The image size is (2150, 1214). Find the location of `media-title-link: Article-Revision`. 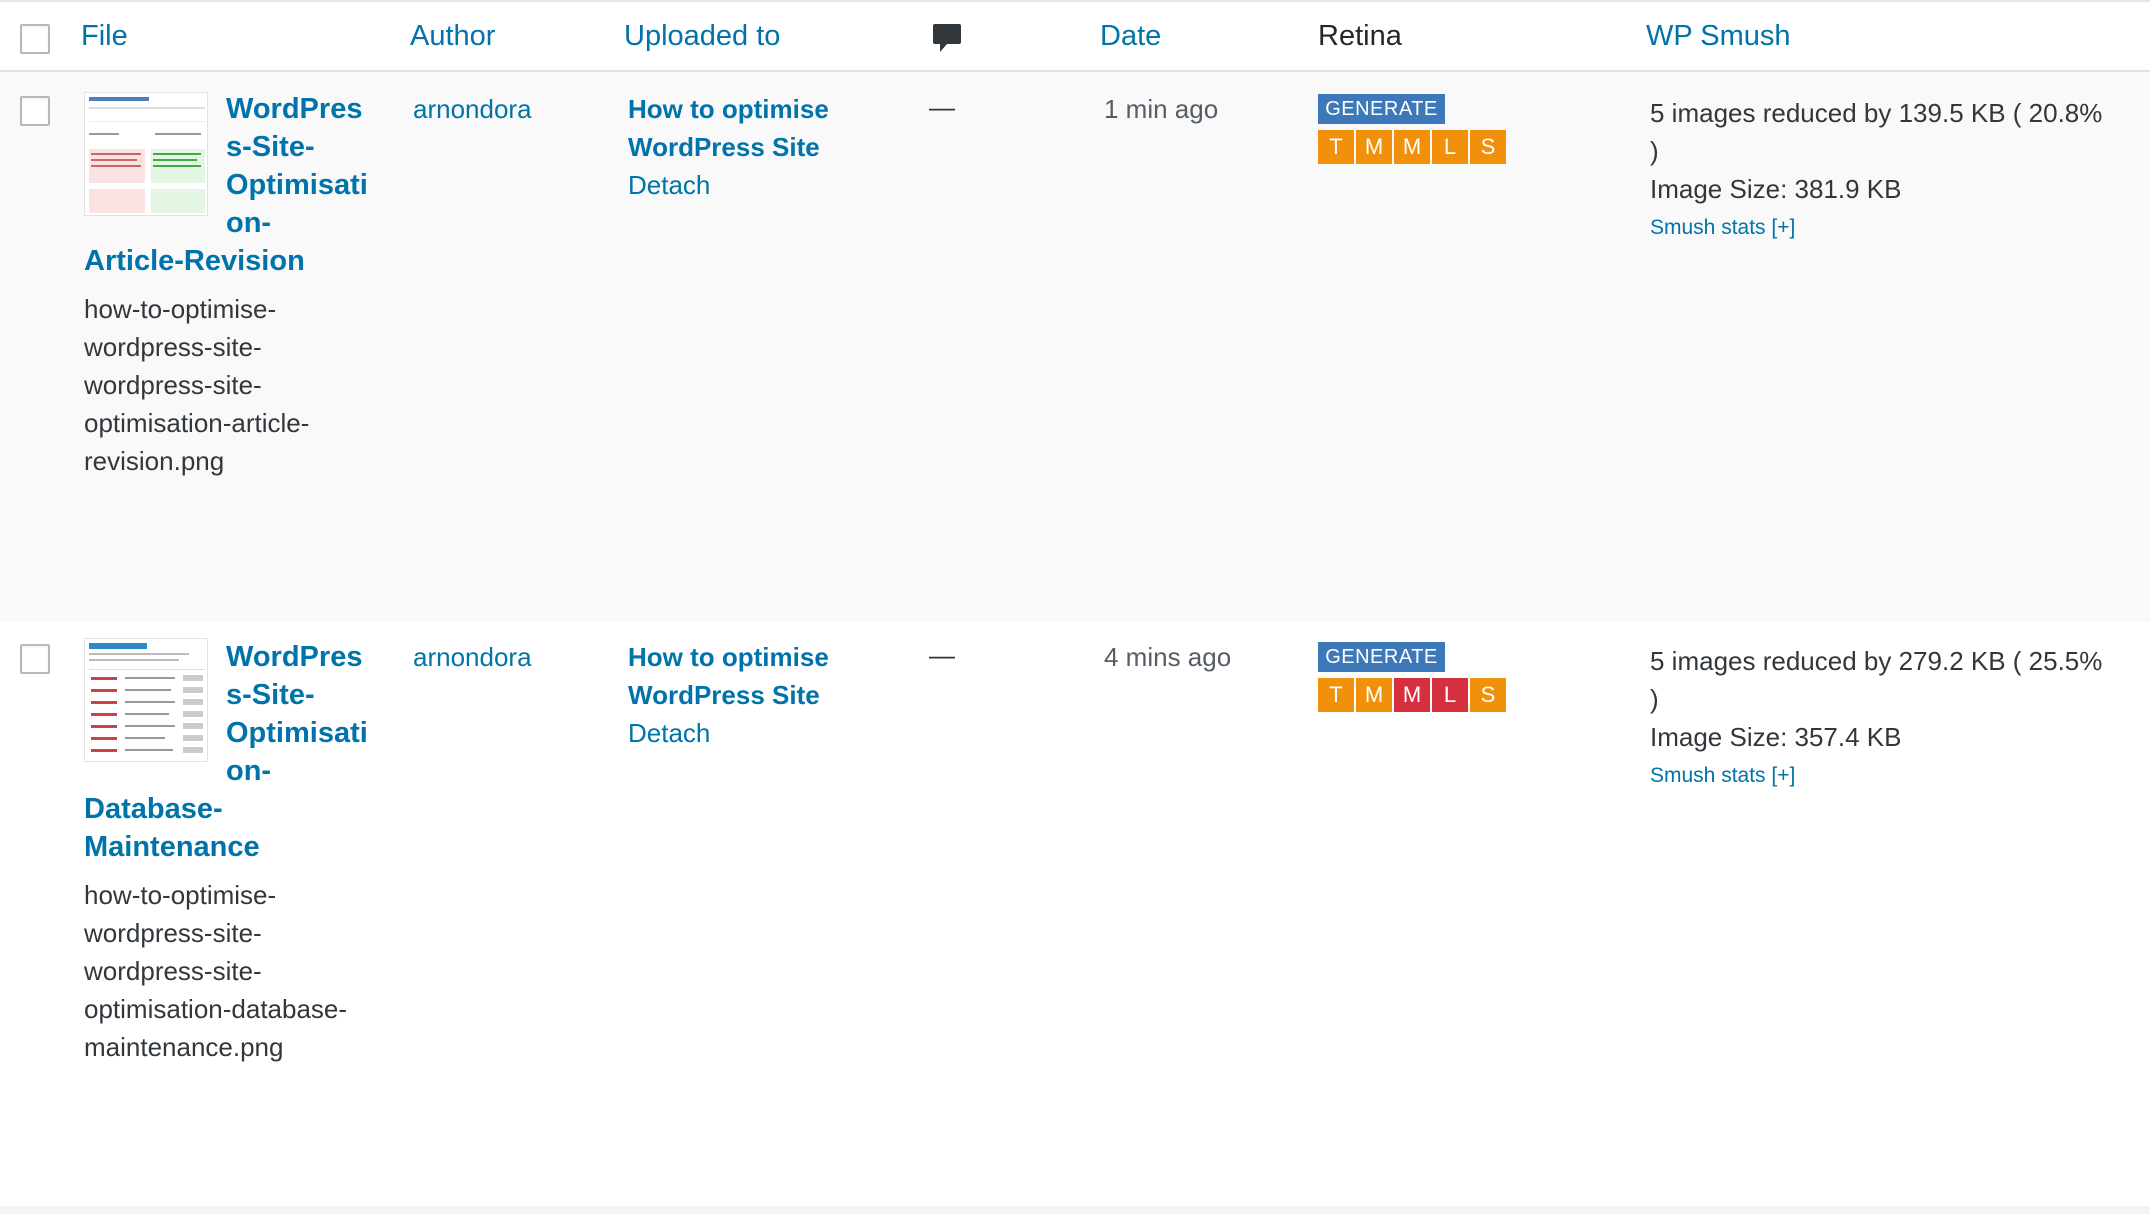

media-title-link: Article-Revision is located at coordinates (194, 261).